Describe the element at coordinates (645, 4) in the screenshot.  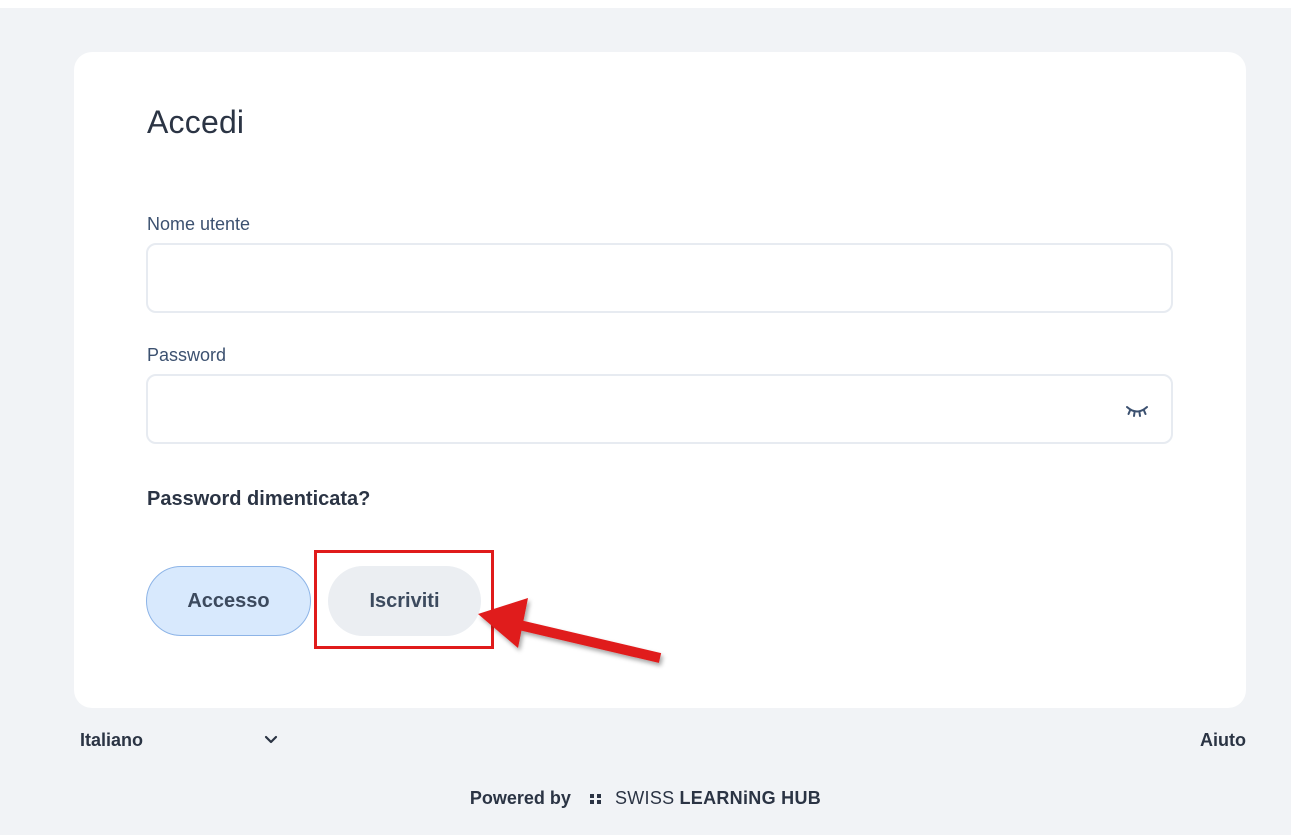
I see `top-strip` at that location.